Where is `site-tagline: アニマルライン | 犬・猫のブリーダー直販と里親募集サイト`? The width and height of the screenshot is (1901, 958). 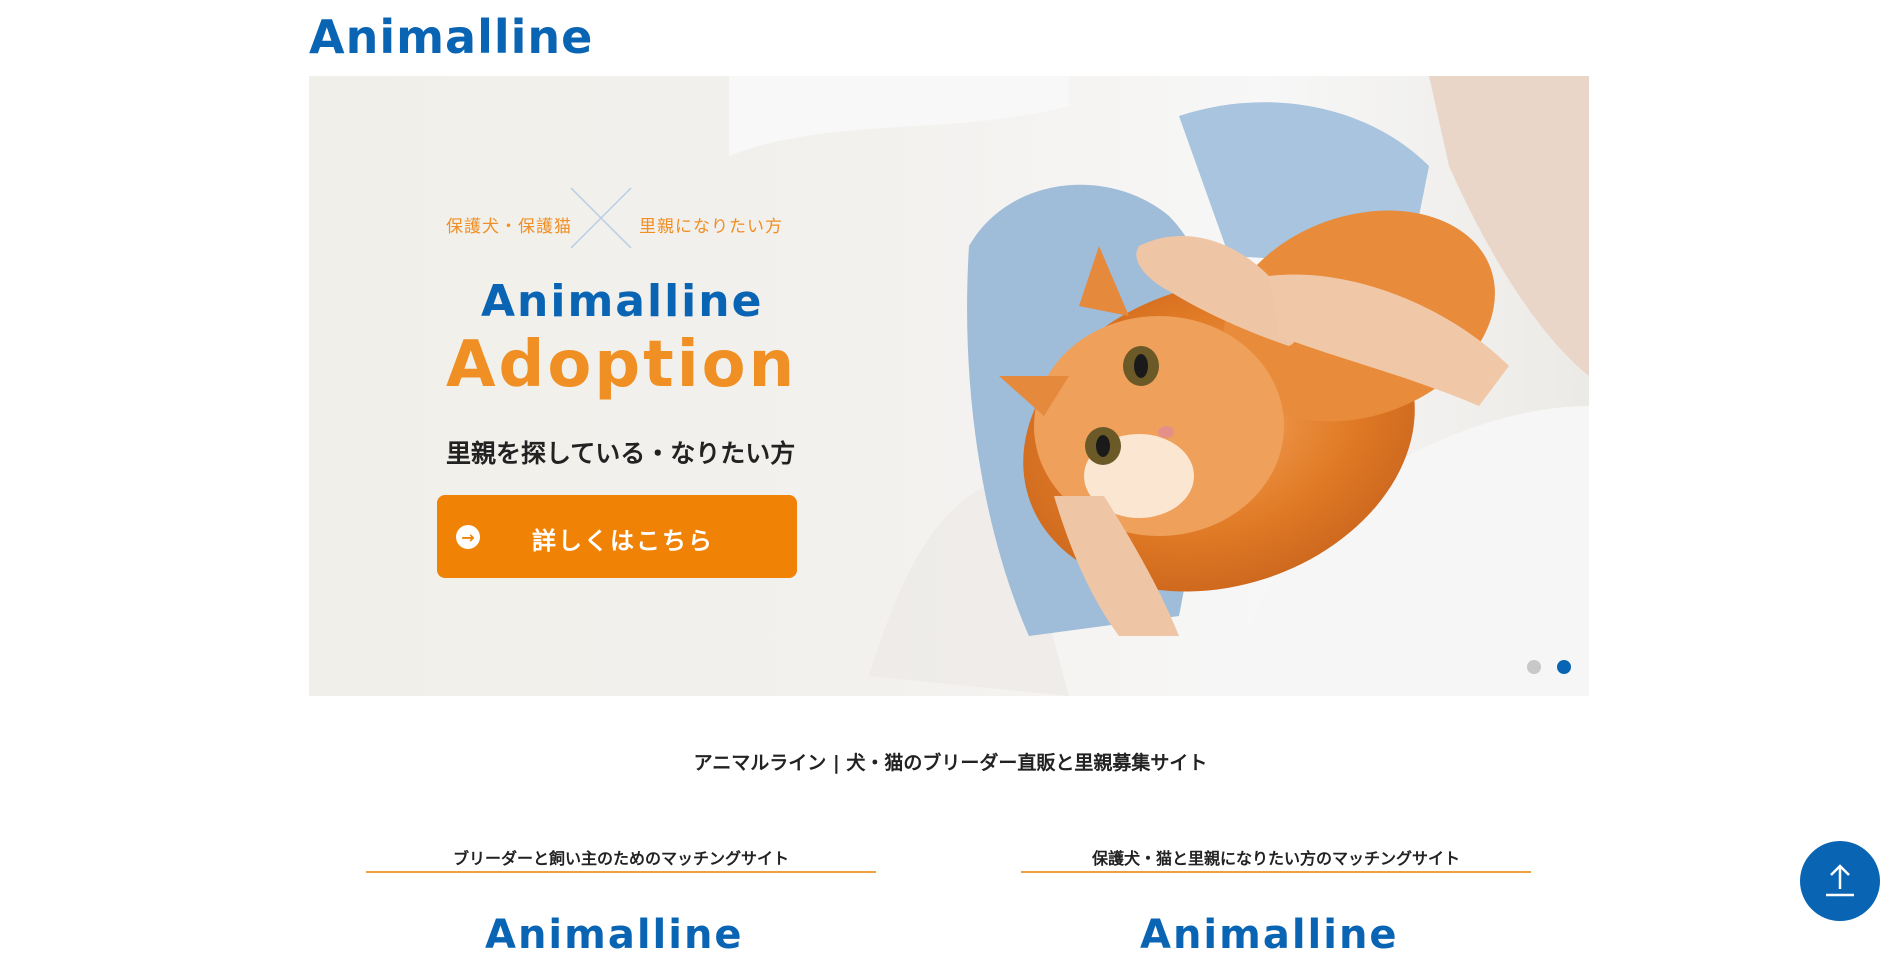 site-tagline: アニマルライン | 犬・猫のブリーダー直販と里親募集サイト is located at coordinates (950, 763).